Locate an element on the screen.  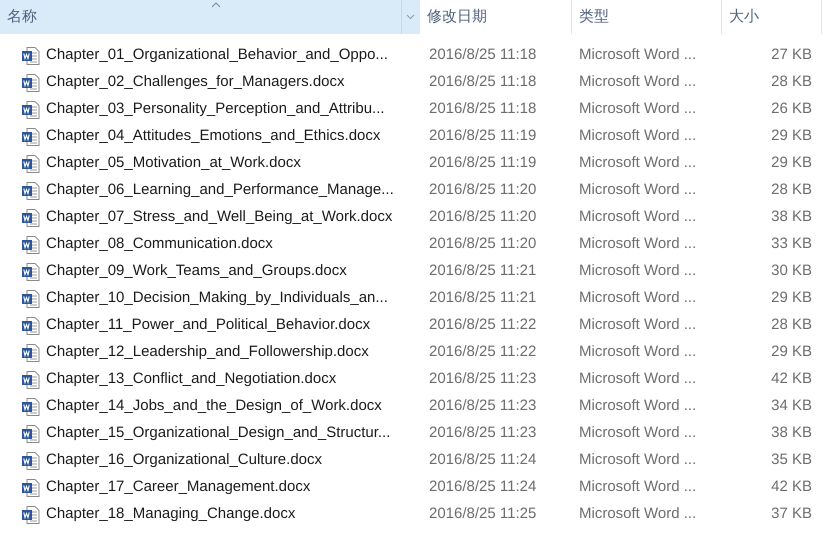
file-name: Chapter_05_Motivation_at_Work.docx is located at coordinates (173, 163).